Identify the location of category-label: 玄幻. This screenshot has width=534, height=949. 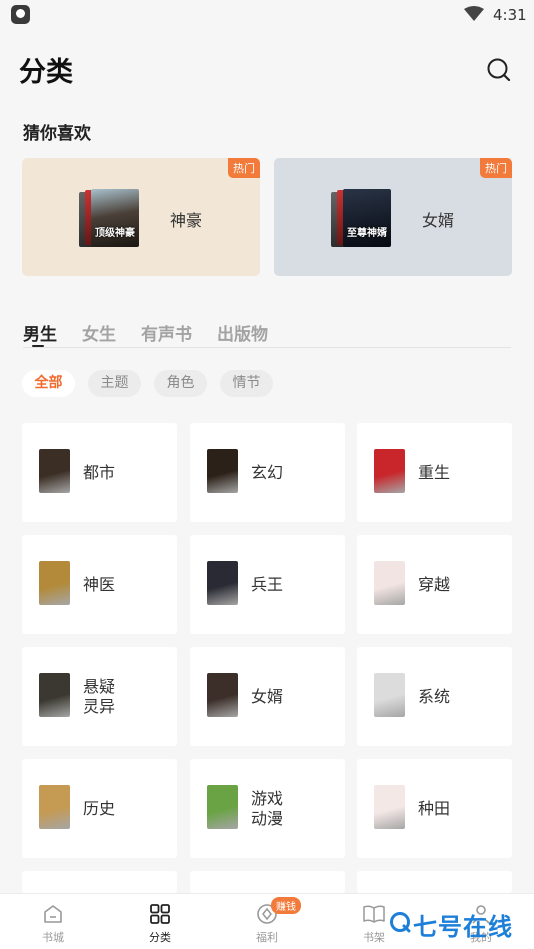
(267, 472).